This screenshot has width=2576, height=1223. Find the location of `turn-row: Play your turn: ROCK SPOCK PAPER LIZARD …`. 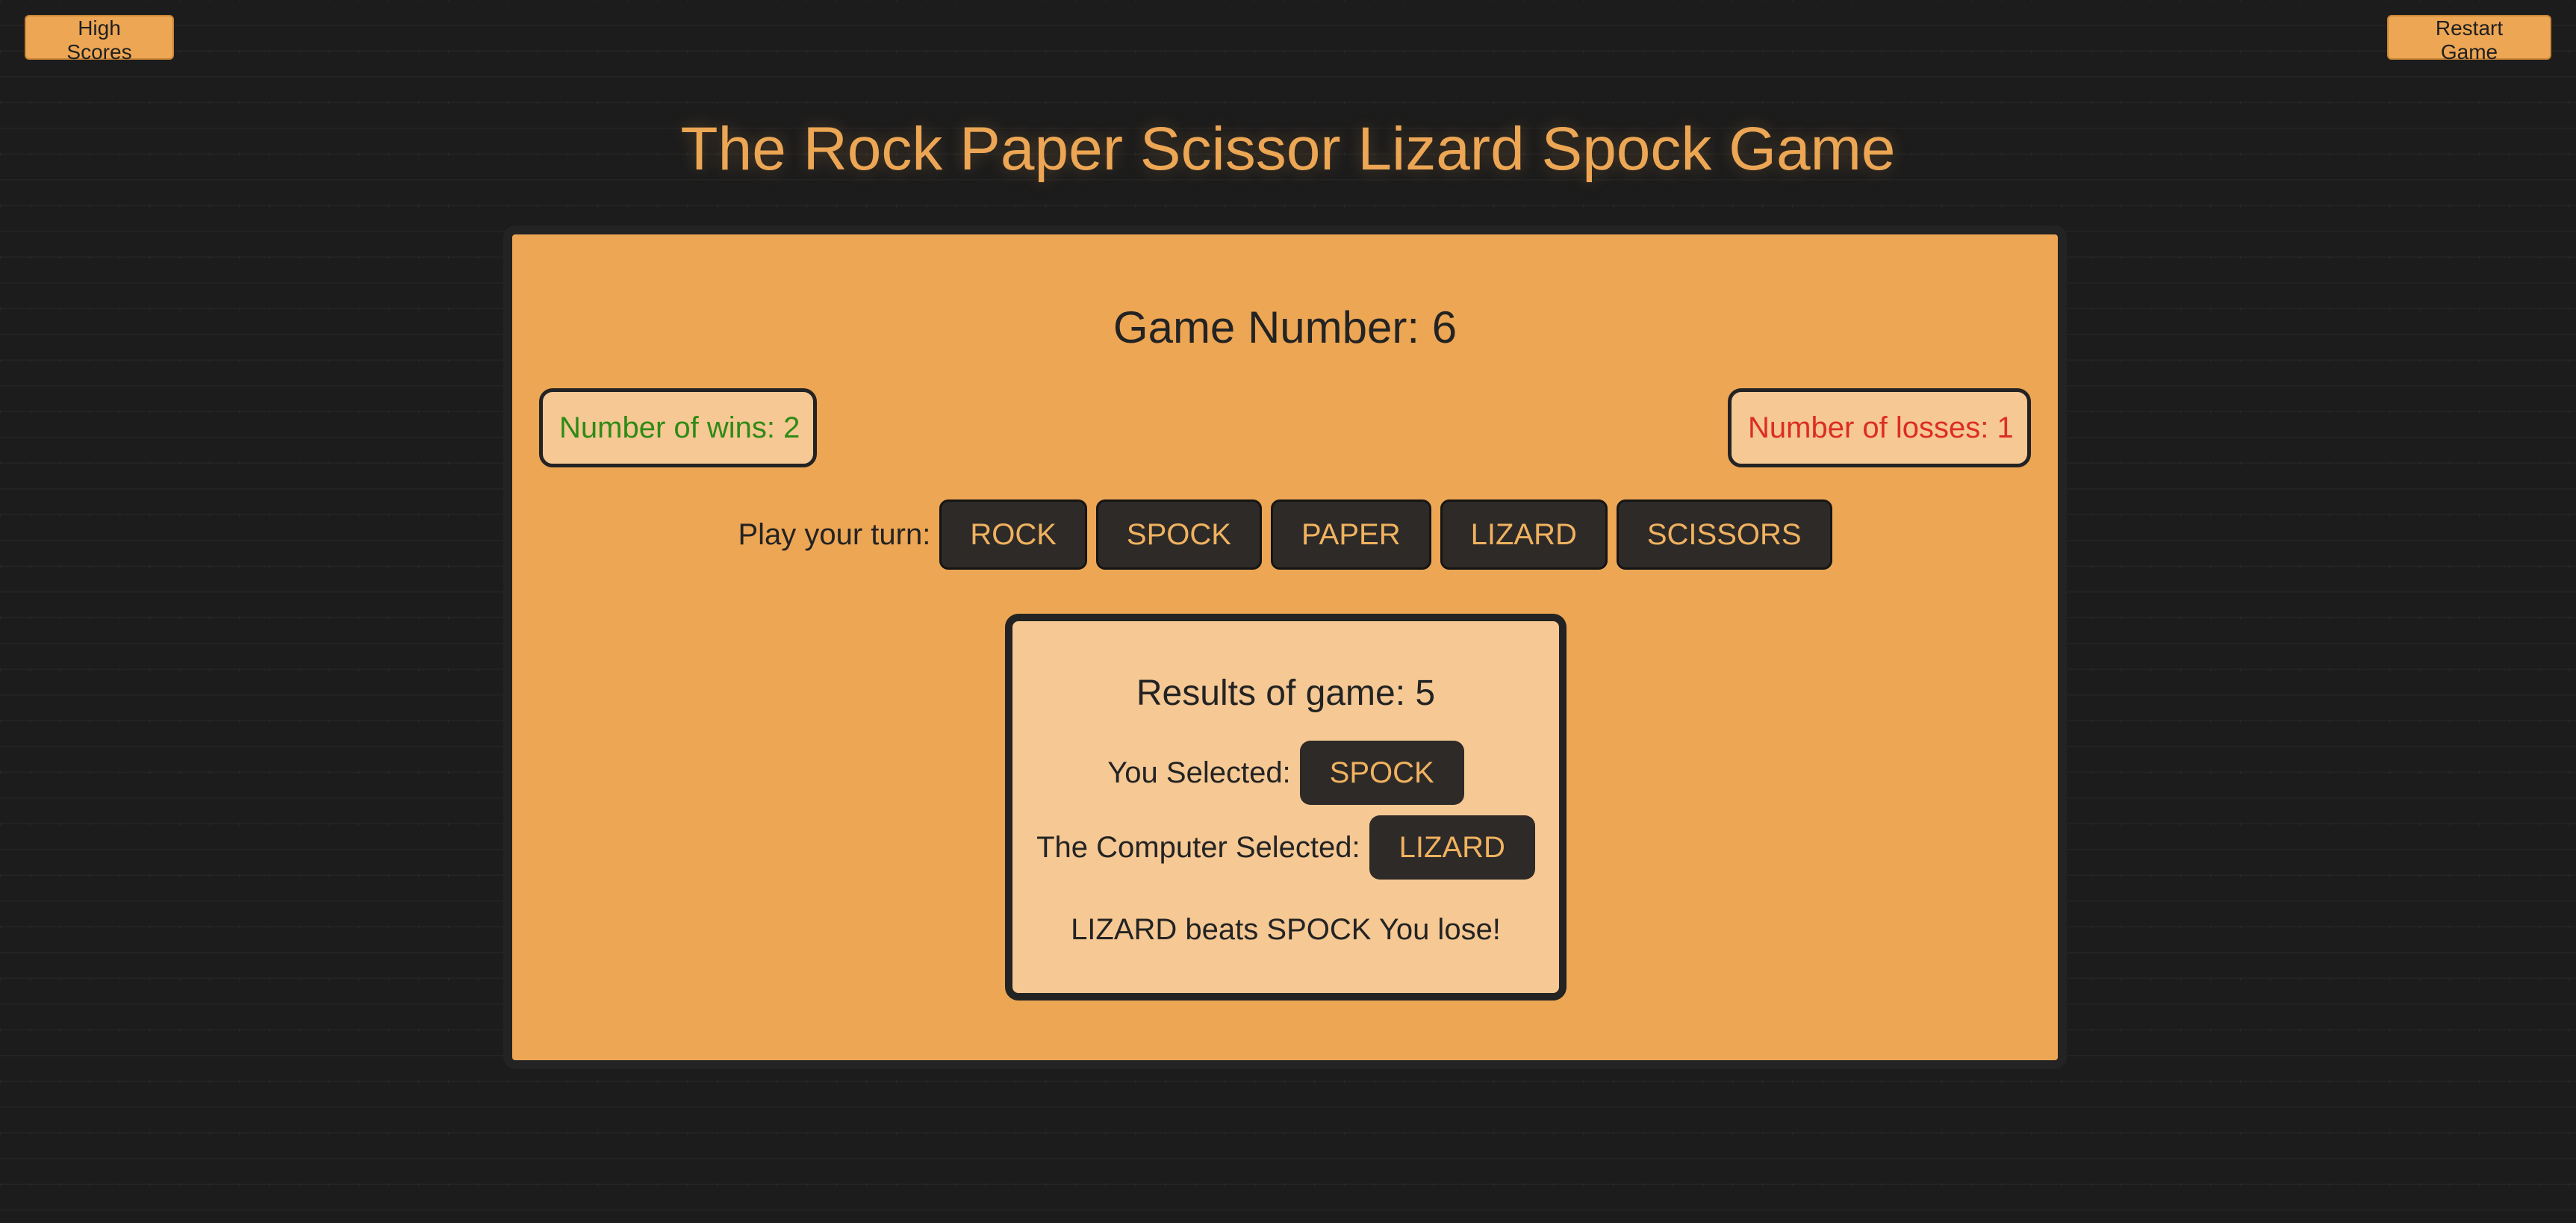

turn-row: Play your turn: ROCK SPOCK PAPER LIZARD … is located at coordinates (1285, 534).